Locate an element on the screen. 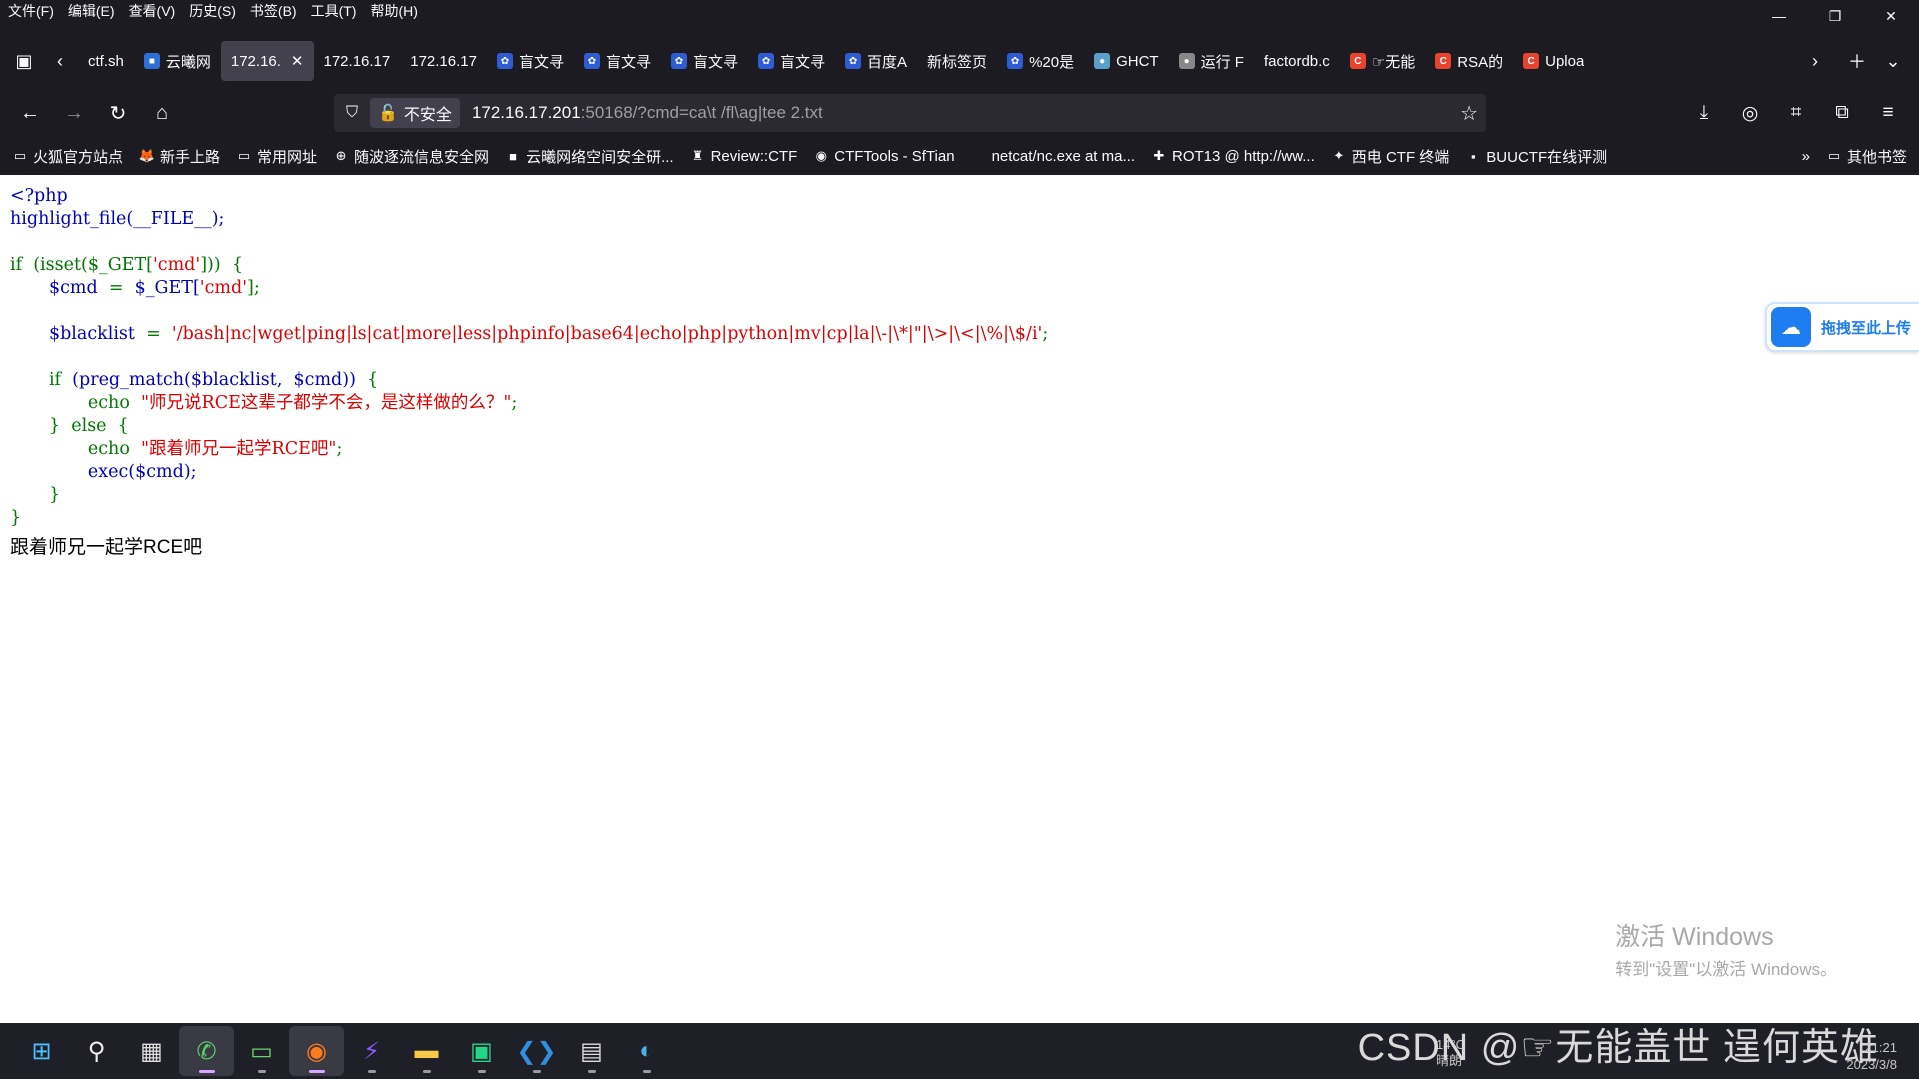 The image size is (1919, 1079). drag-upload-widget: ☁ 拖拽至此上传 is located at coordinates (1842, 327).